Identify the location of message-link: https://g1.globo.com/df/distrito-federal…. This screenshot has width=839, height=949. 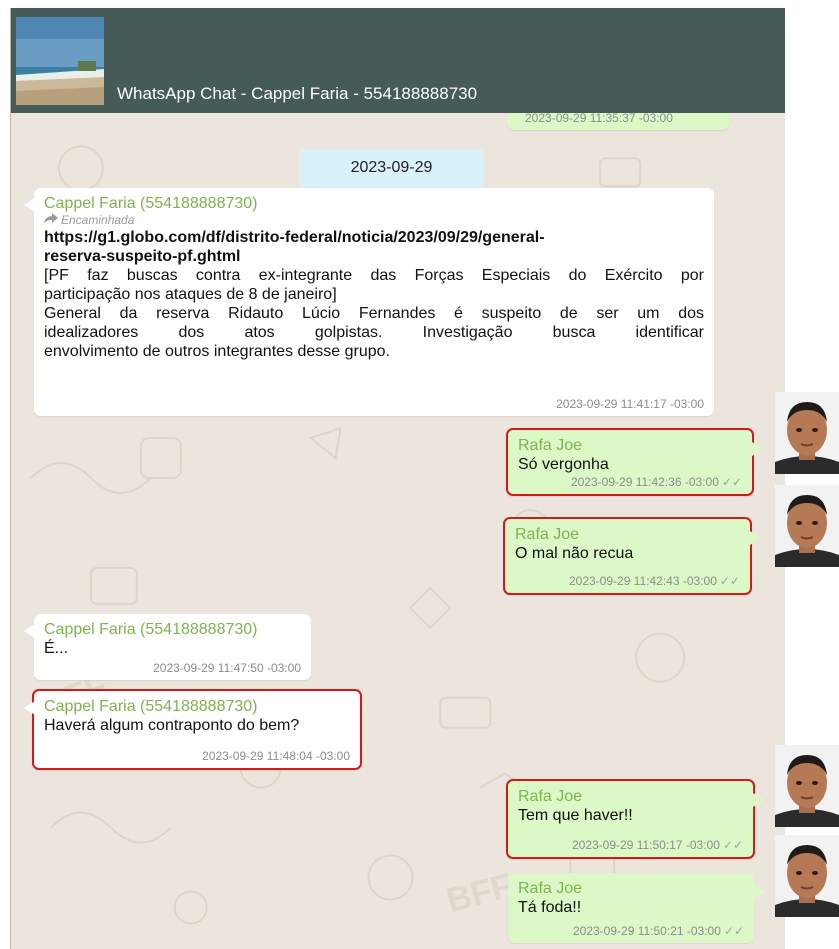
(374, 247).